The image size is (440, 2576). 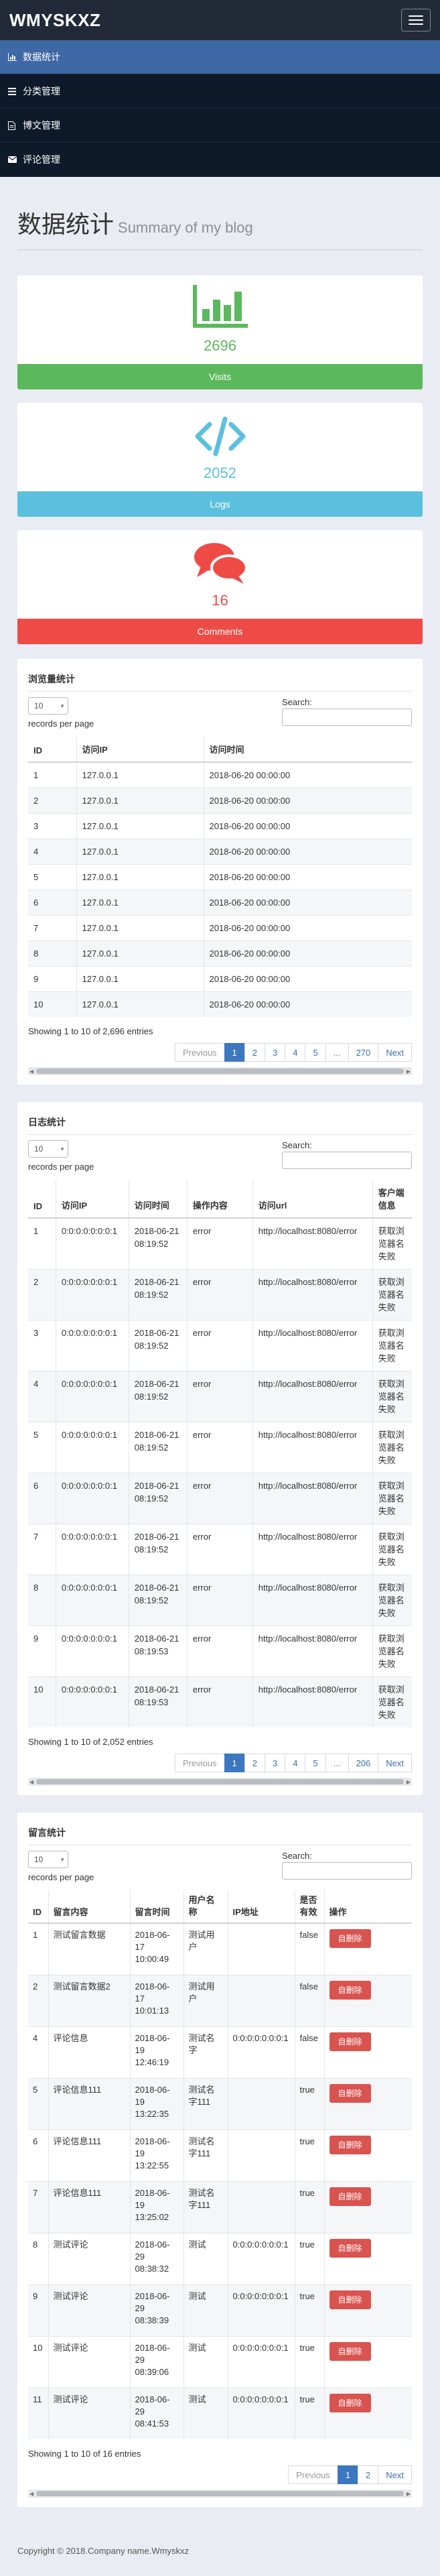 What do you see at coordinates (309, 1907) in the screenshot?
I see `column-header: 是否有效` at bounding box center [309, 1907].